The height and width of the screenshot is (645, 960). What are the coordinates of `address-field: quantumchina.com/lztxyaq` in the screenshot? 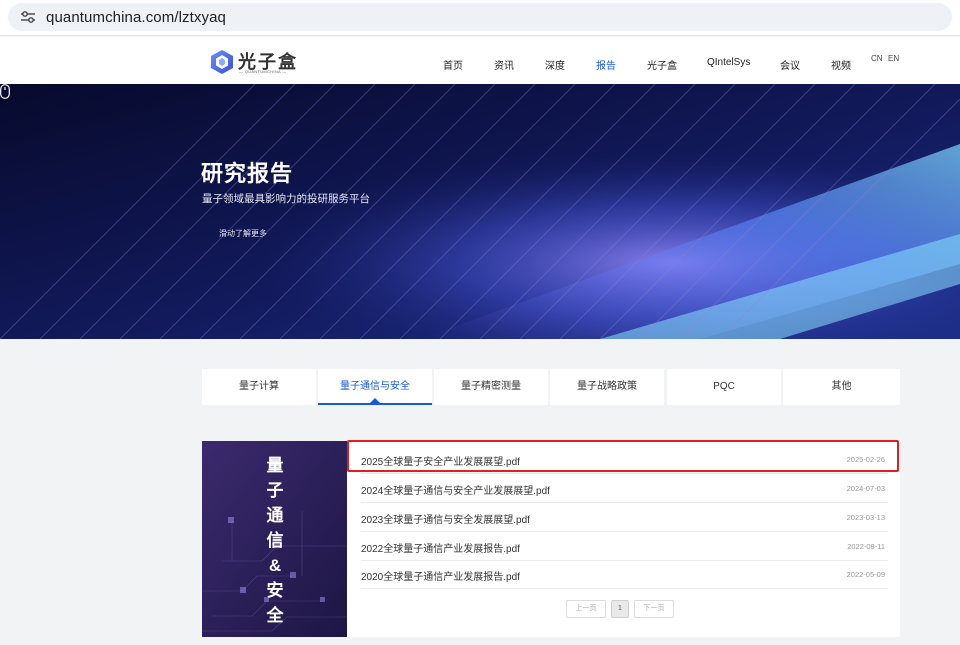 It's located at (480, 17).